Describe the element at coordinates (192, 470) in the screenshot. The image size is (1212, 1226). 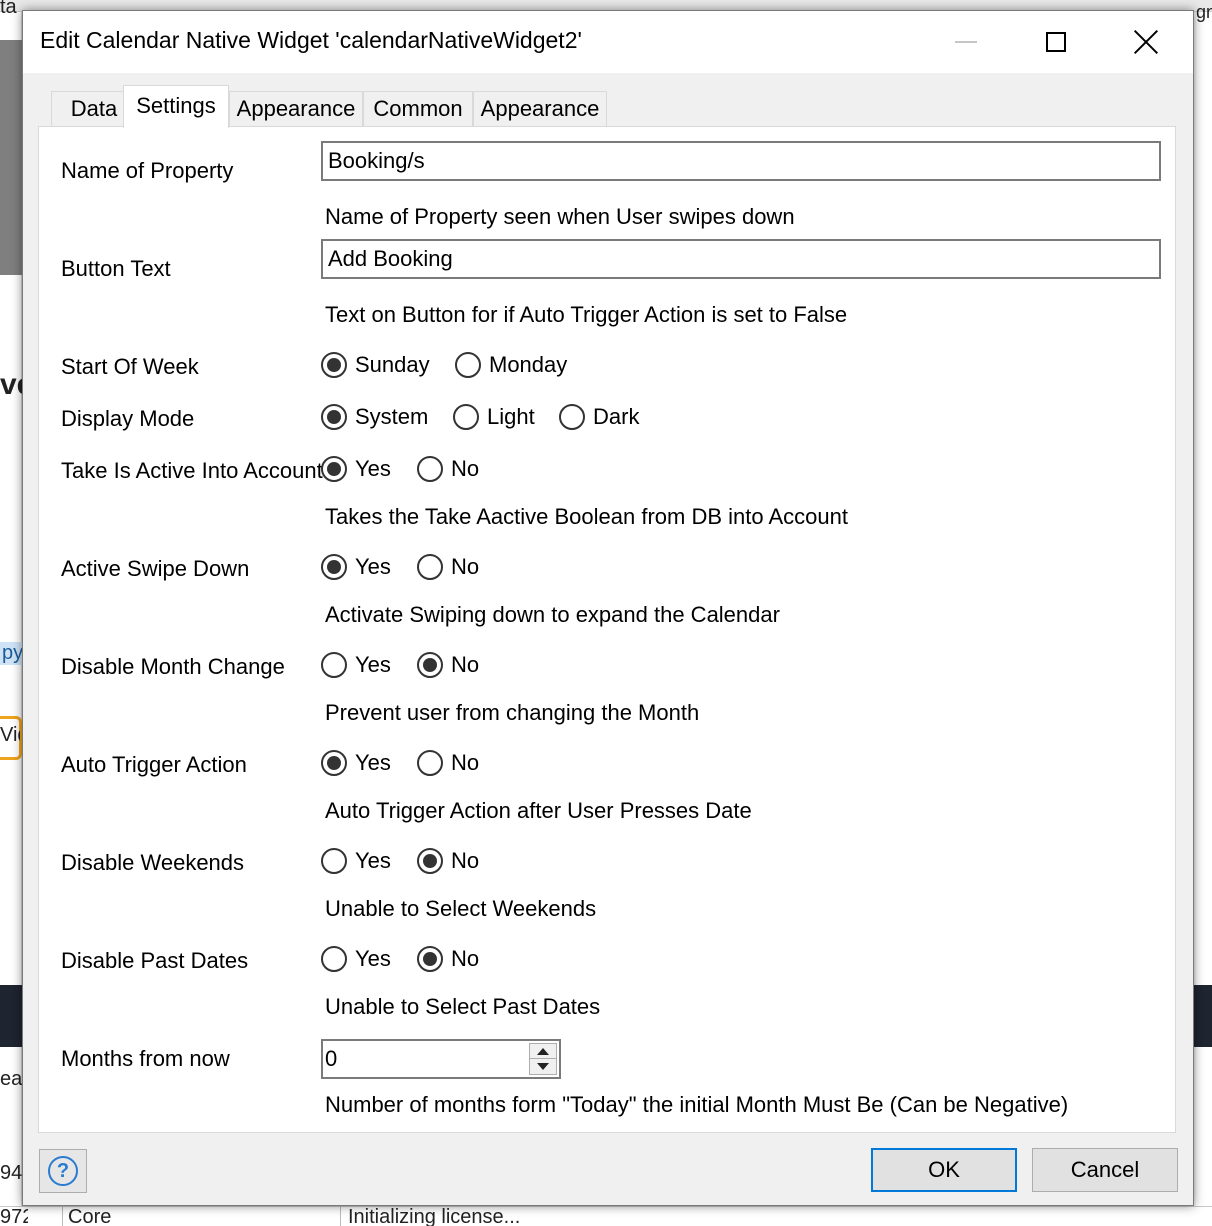
I see `take-is-active-label: Take Is Active Into Account` at that location.